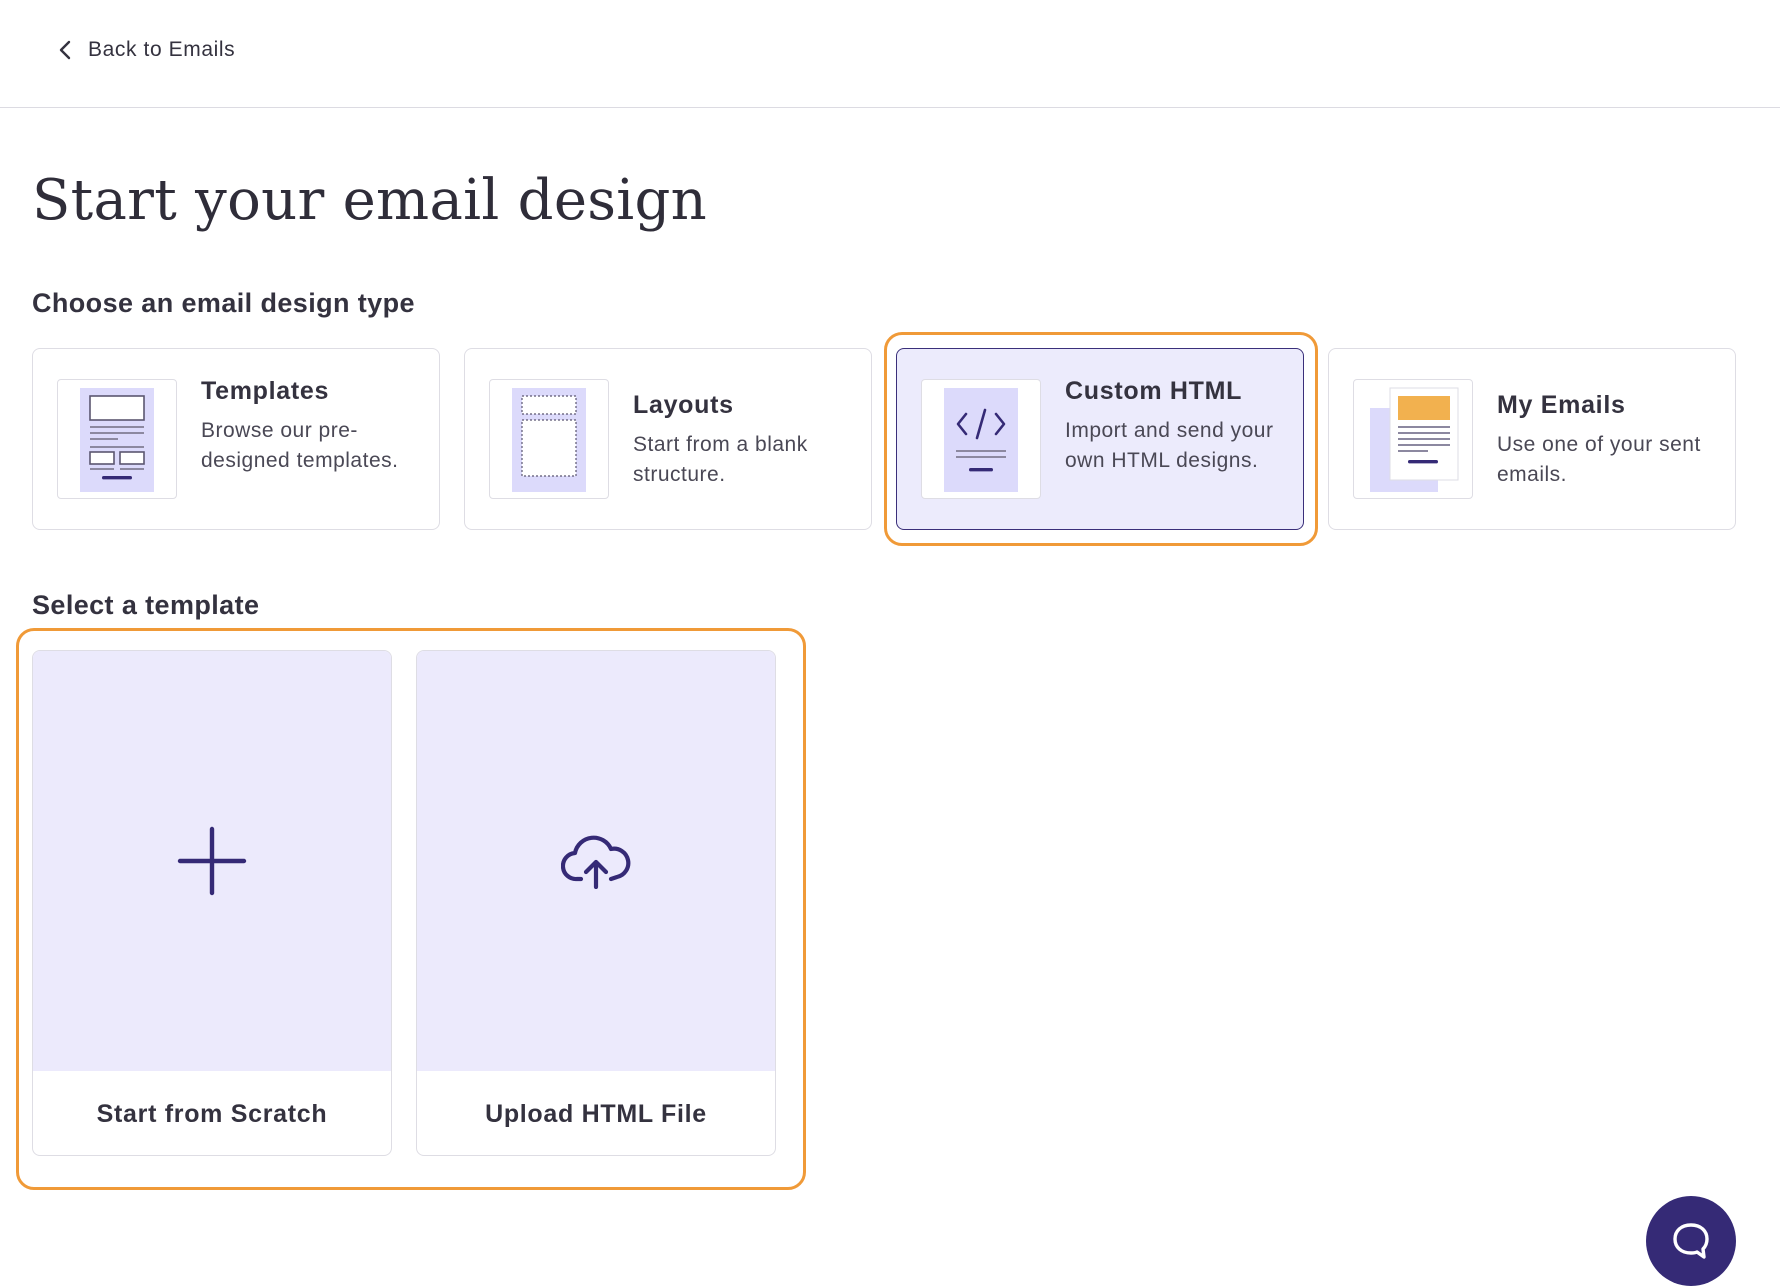 The height and width of the screenshot is (1286, 1780). What do you see at coordinates (1154, 391) in the screenshot?
I see `design-type-title: Custom HTML` at bounding box center [1154, 391].